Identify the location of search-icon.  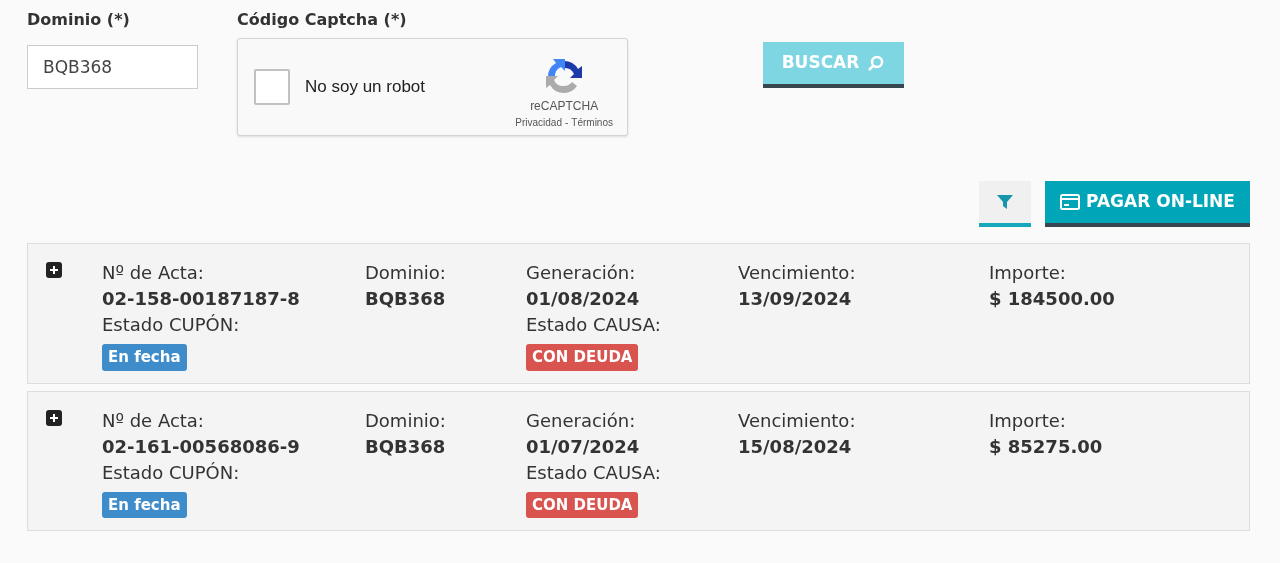
(876, 63).